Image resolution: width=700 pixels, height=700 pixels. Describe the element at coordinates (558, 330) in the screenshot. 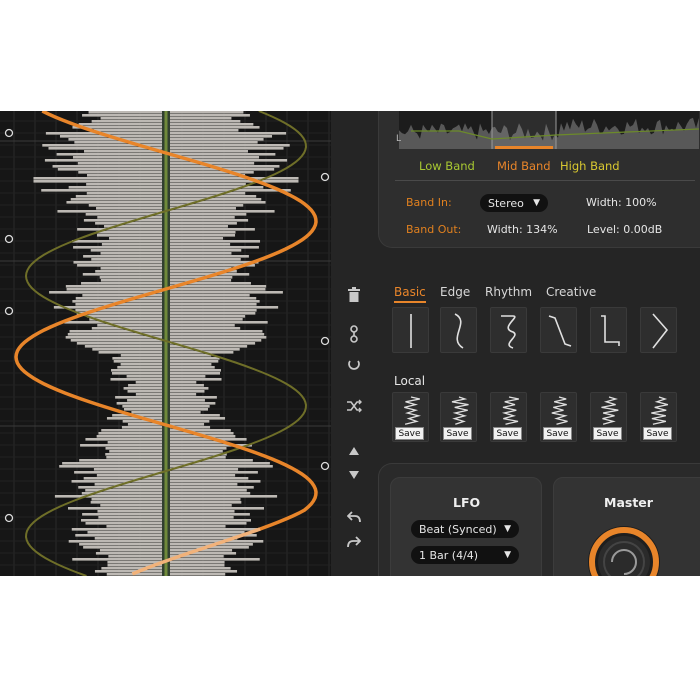

I see `shape-ramp-icon` at that location.